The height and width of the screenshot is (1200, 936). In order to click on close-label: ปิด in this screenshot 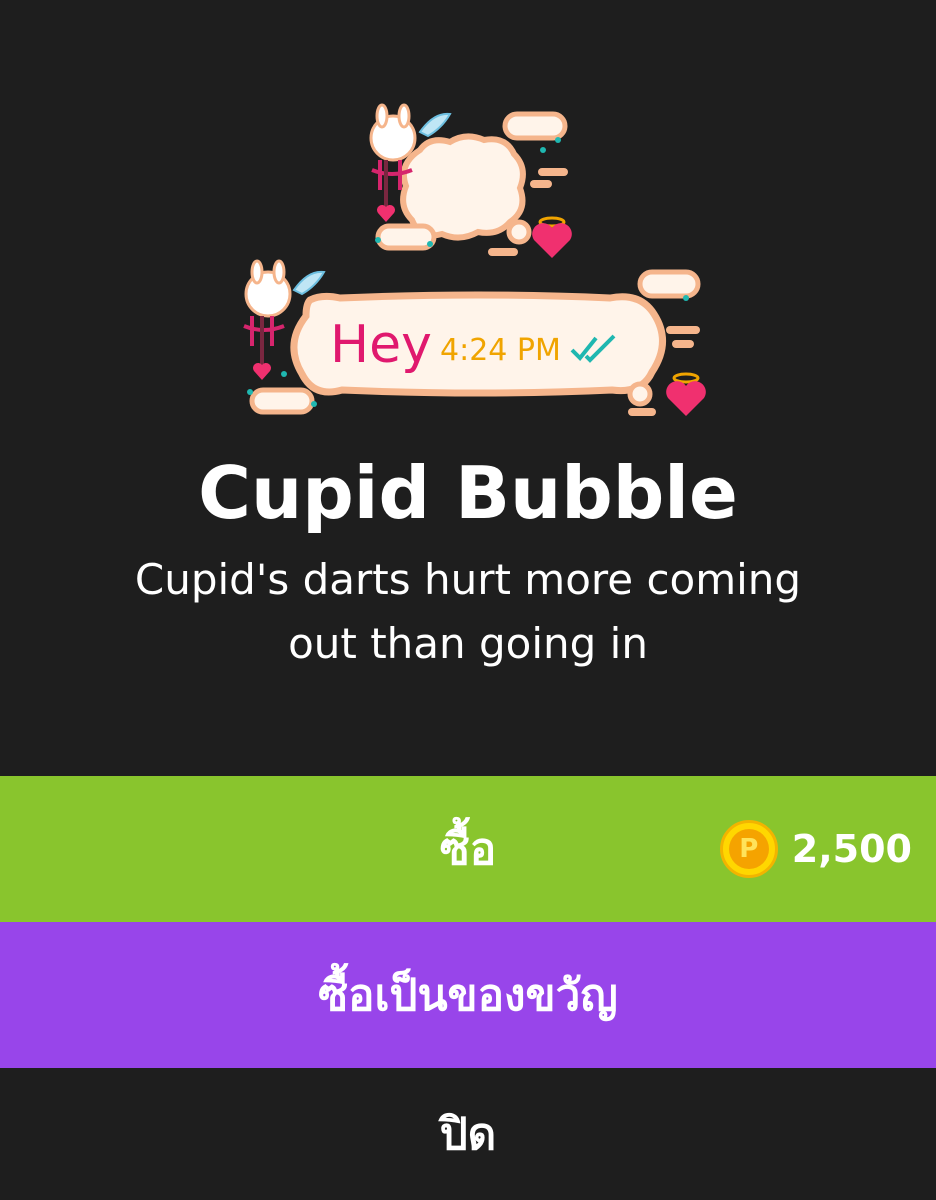, I will do `click(468, 1134)`.